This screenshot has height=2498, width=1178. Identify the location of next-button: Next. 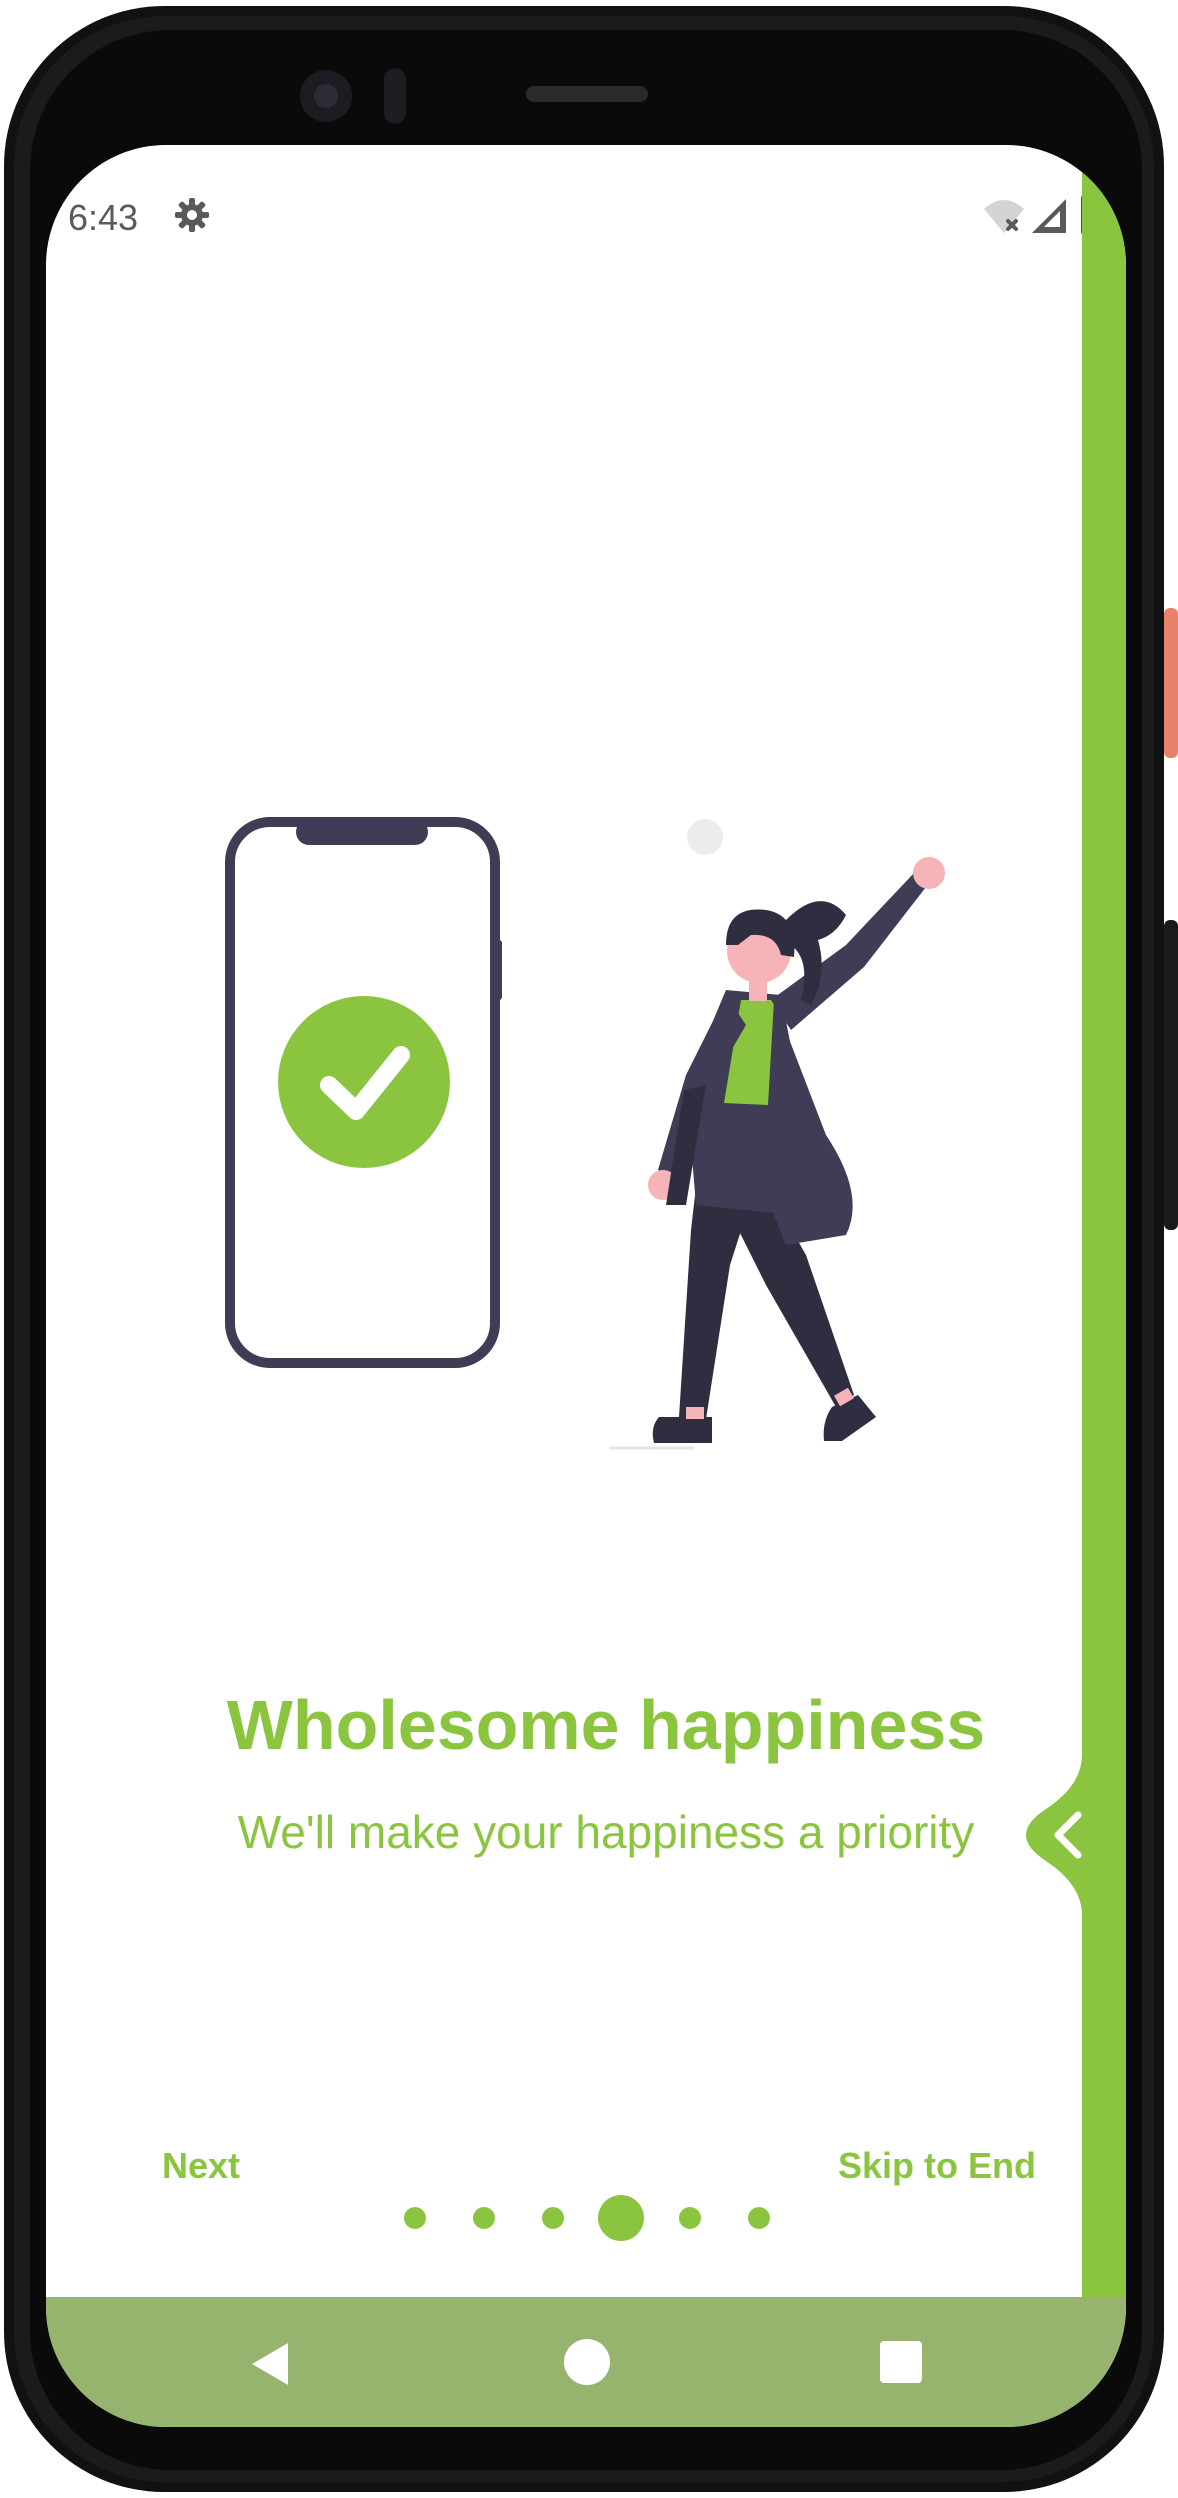
(201, 2166).